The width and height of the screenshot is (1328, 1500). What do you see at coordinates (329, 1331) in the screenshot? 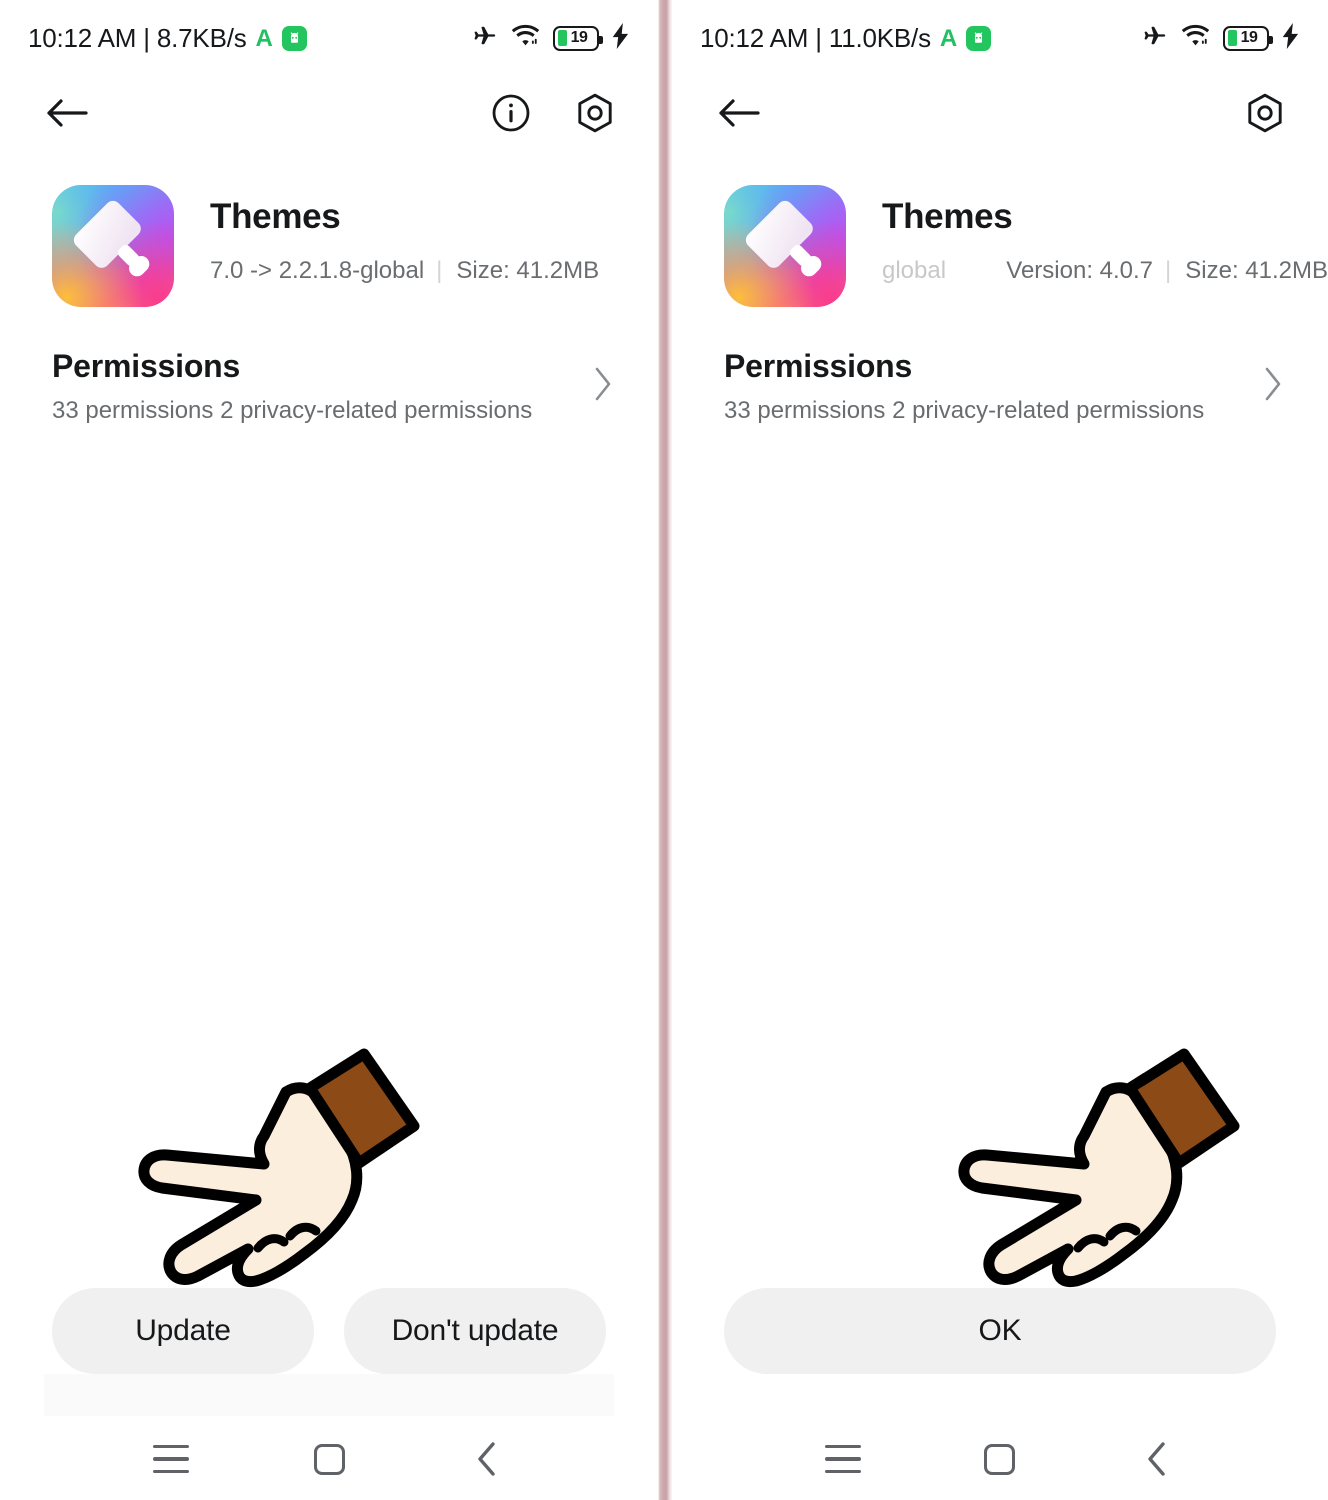
I see `action-button-bar: Update Don't update` at bounding box center [329, 1331].